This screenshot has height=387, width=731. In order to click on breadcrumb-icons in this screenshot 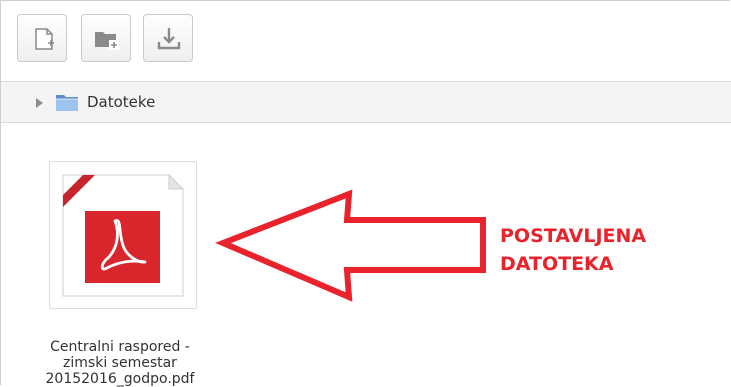, I will do `click(57, 103)`.